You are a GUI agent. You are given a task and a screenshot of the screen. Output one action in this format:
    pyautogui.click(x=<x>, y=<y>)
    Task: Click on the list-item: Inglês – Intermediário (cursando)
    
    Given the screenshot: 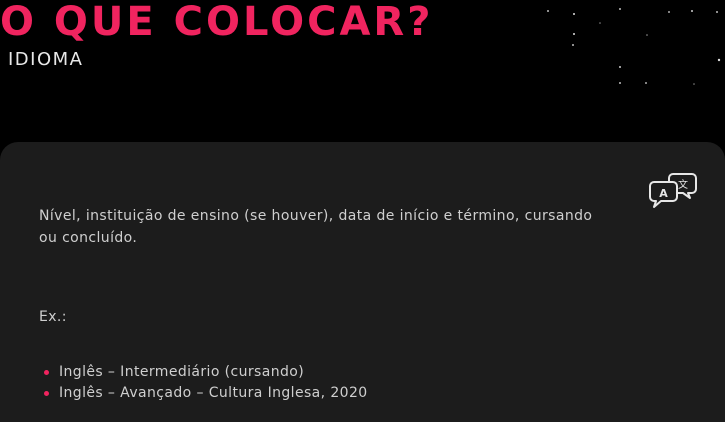 What is the action you would take?
    pyautogui.click(x=206, y=372)
    